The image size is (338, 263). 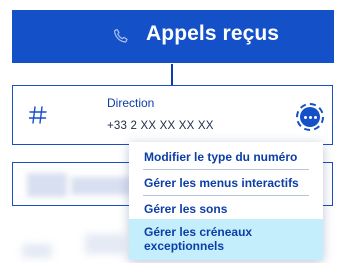 What do you see at coordinates (226, 239) in the screenshot?
I see `menu-item-manage-exceptional-slots: Gérer les créneaux exceptionnels` at bounding box center [226, 239].